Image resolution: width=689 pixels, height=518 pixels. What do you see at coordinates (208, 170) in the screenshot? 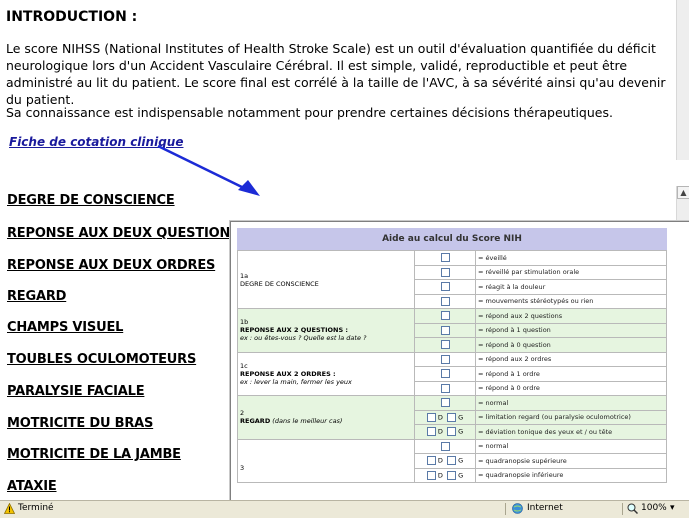
I see `arrow-icon` at bounding box center [208, 170].